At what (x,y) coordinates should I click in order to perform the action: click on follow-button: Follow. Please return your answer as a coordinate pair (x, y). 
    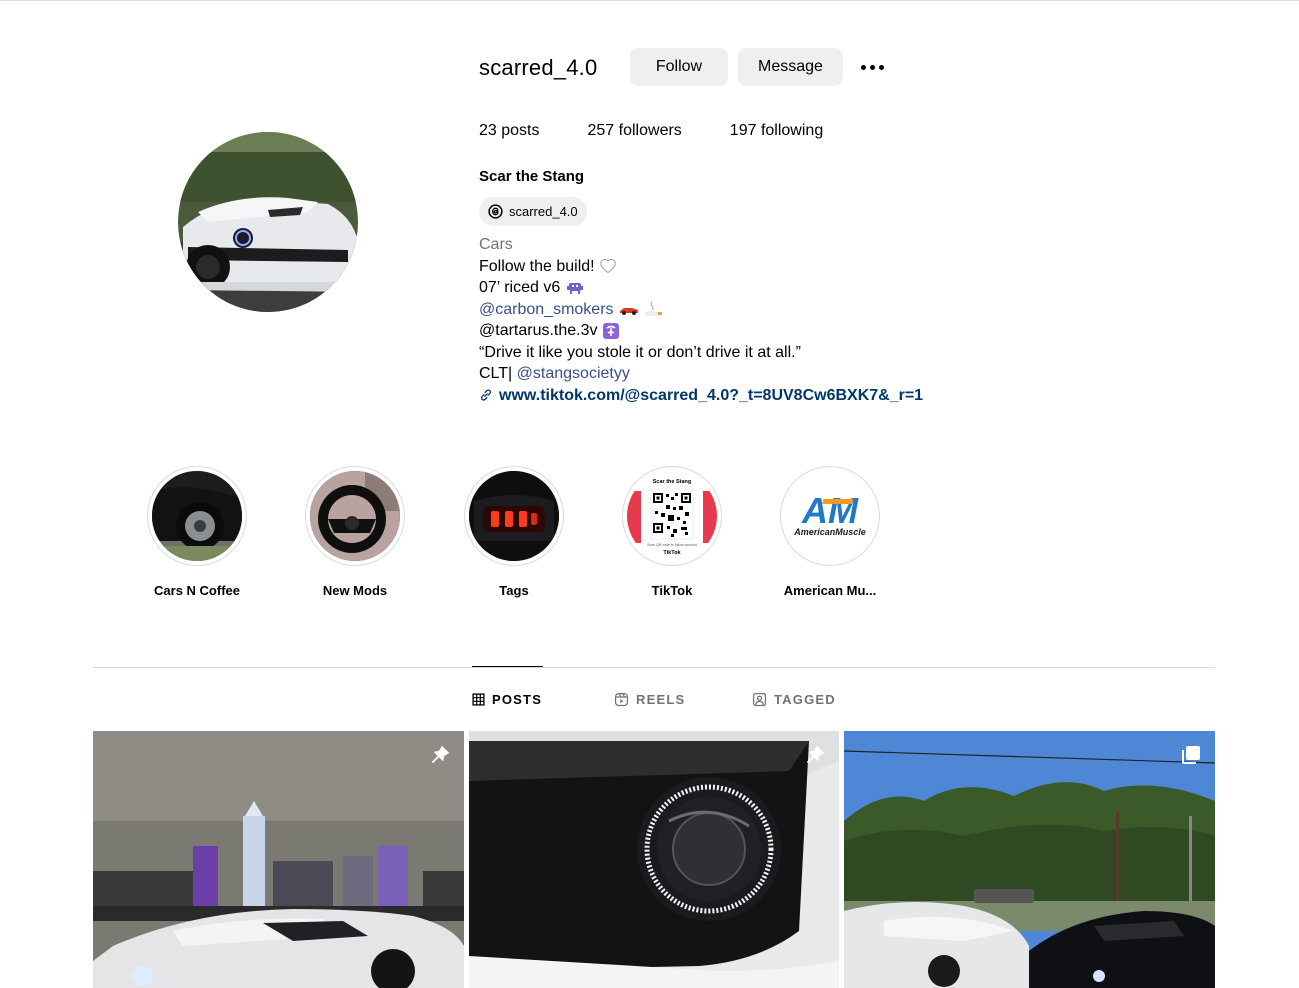
    Looking at the image, I should click on (679, 67).